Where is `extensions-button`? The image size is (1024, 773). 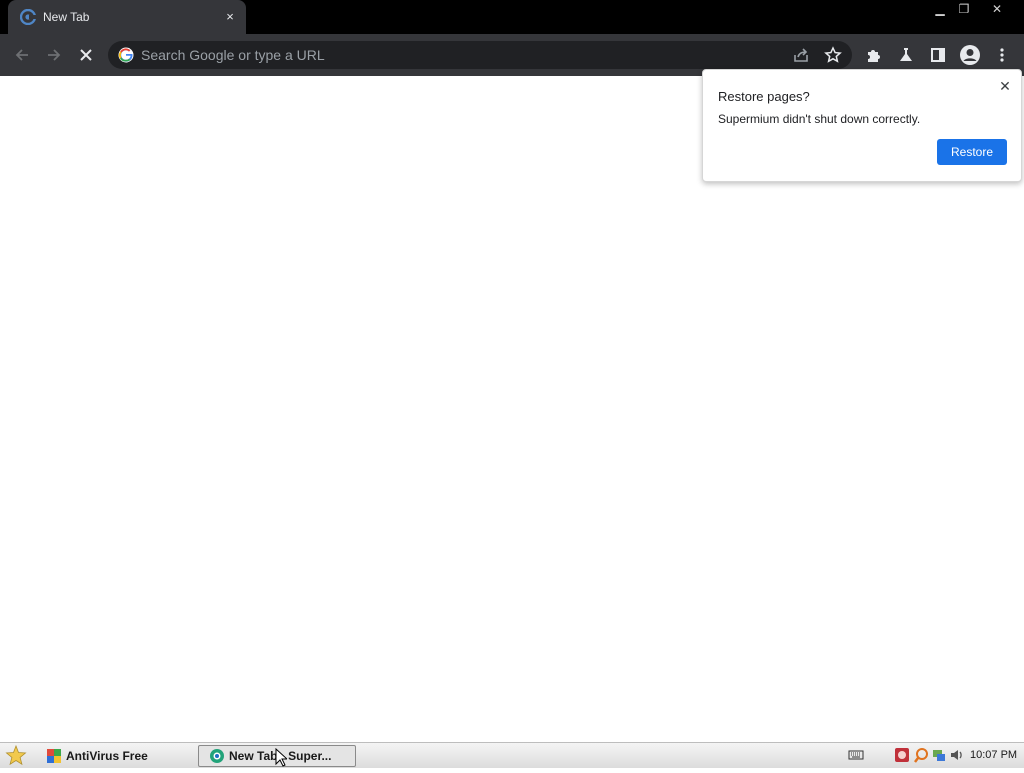 extensions-button is located at coordinates (874, 55).